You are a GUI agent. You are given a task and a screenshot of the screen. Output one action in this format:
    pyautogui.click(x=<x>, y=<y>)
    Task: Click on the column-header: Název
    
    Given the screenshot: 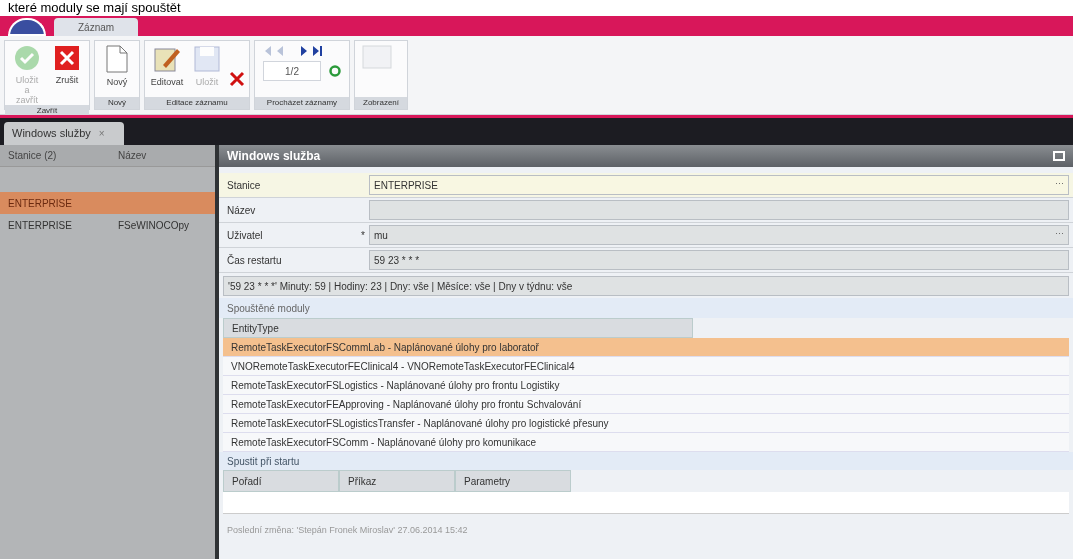 What is the action you would take?
    pyautogui.click(x=162, y=155)
    